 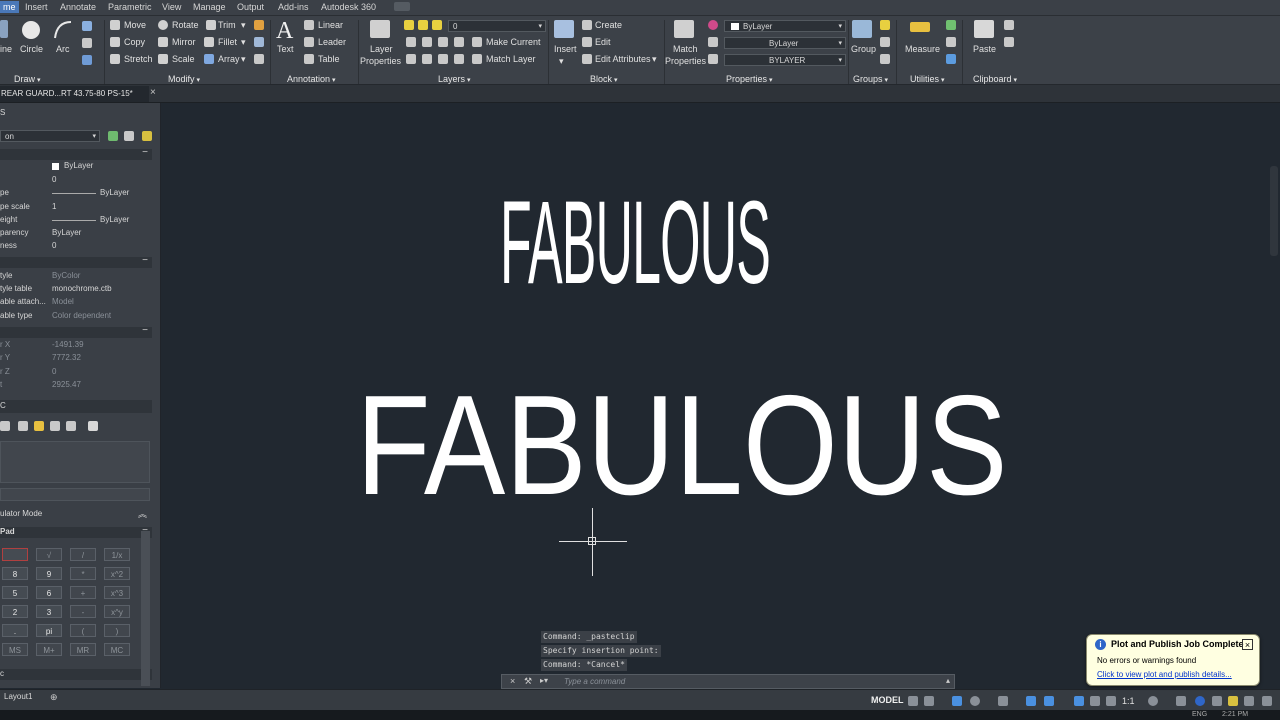 What do you see at coordinates (863, 49) in the screenshot?
I see `group-button: Group` at bounding box center [863, 49].